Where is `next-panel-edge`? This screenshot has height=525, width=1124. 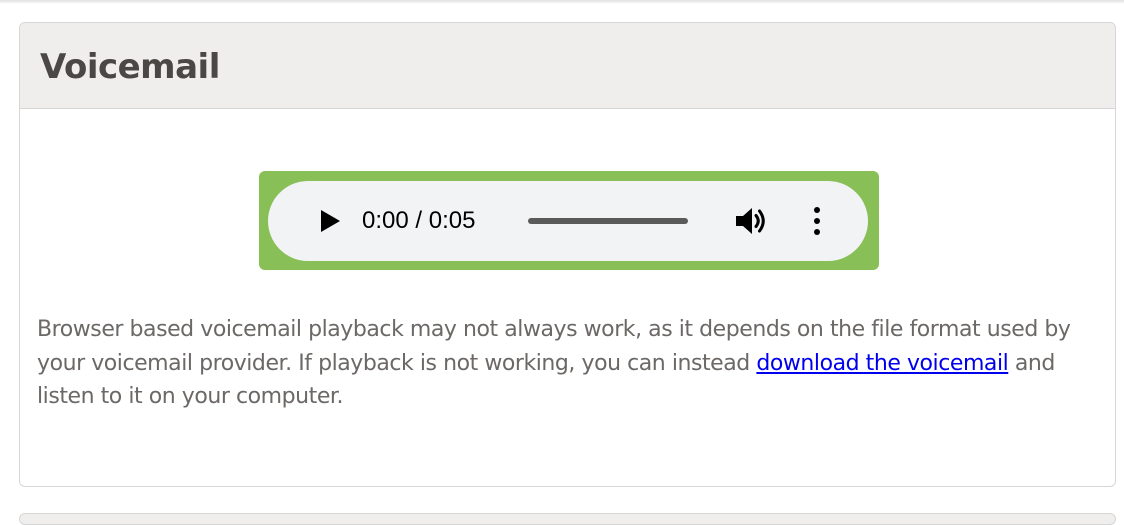
next-panel-edge is located at coordinates (567, 519).